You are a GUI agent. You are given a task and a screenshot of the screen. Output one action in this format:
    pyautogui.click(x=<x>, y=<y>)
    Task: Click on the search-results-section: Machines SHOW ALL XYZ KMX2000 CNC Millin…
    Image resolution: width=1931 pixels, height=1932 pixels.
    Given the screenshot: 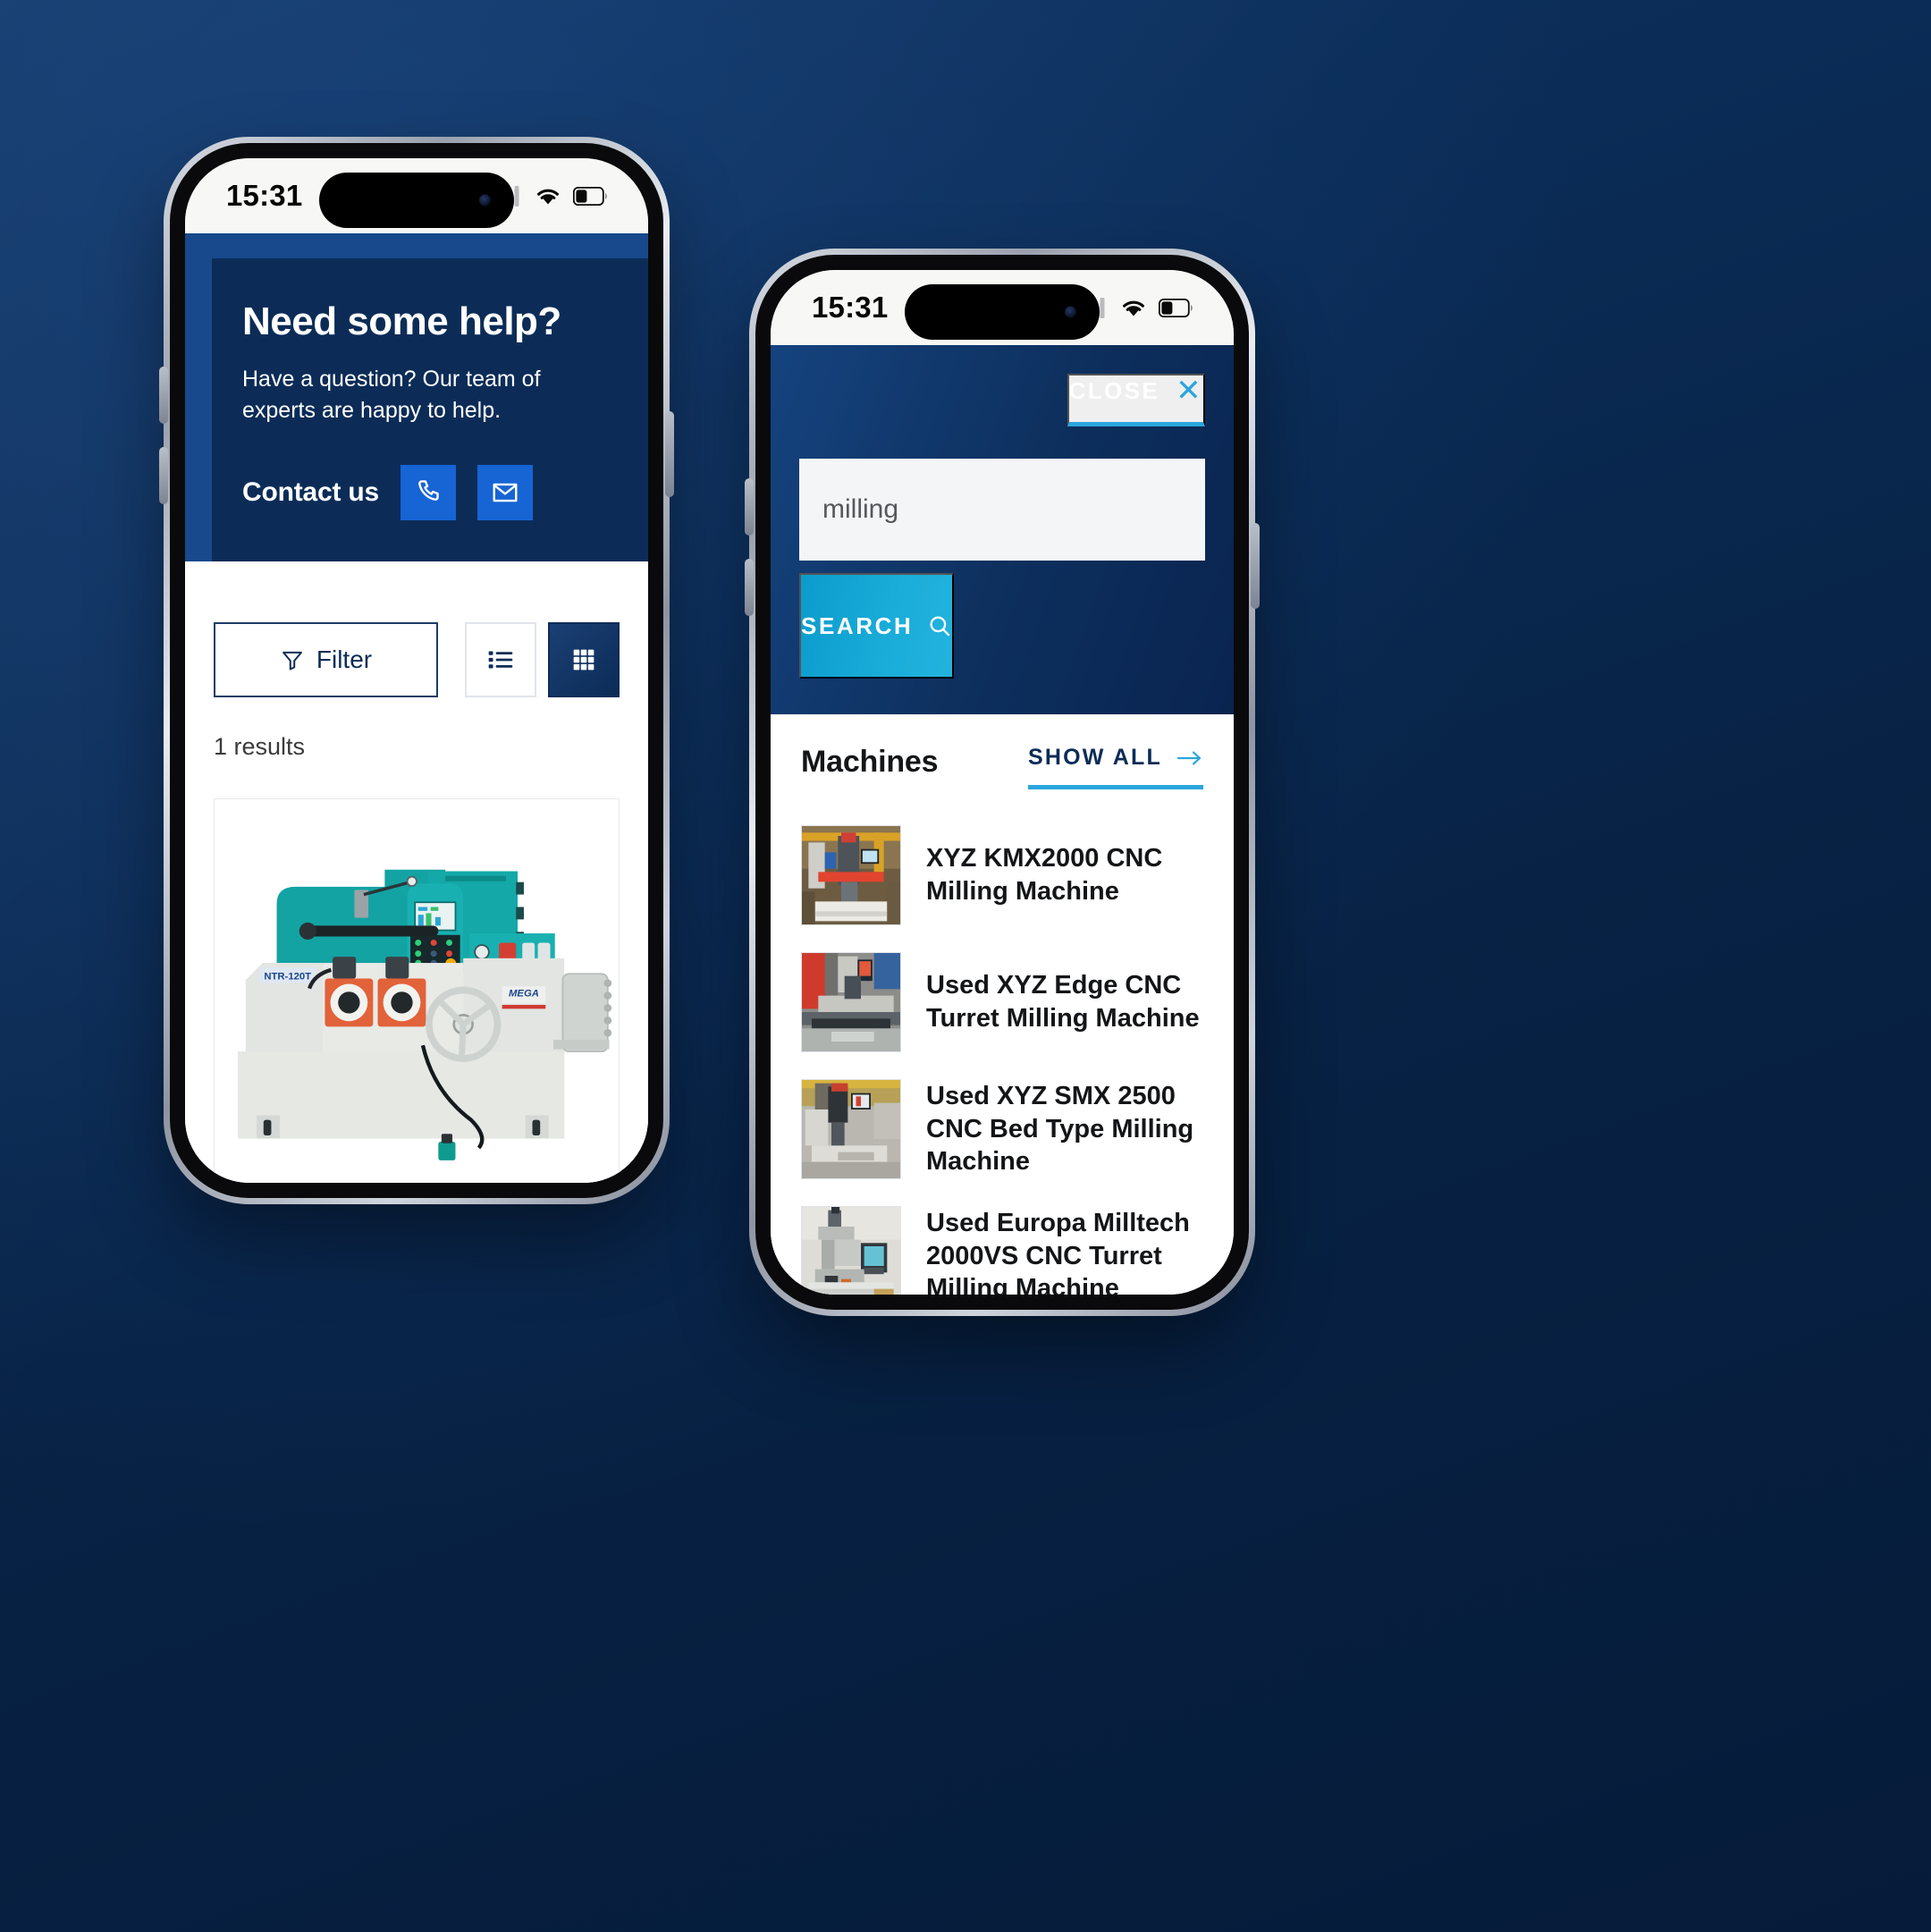 What is the action you would take?
    pyautogui.click(x=1002, y=1005)
    